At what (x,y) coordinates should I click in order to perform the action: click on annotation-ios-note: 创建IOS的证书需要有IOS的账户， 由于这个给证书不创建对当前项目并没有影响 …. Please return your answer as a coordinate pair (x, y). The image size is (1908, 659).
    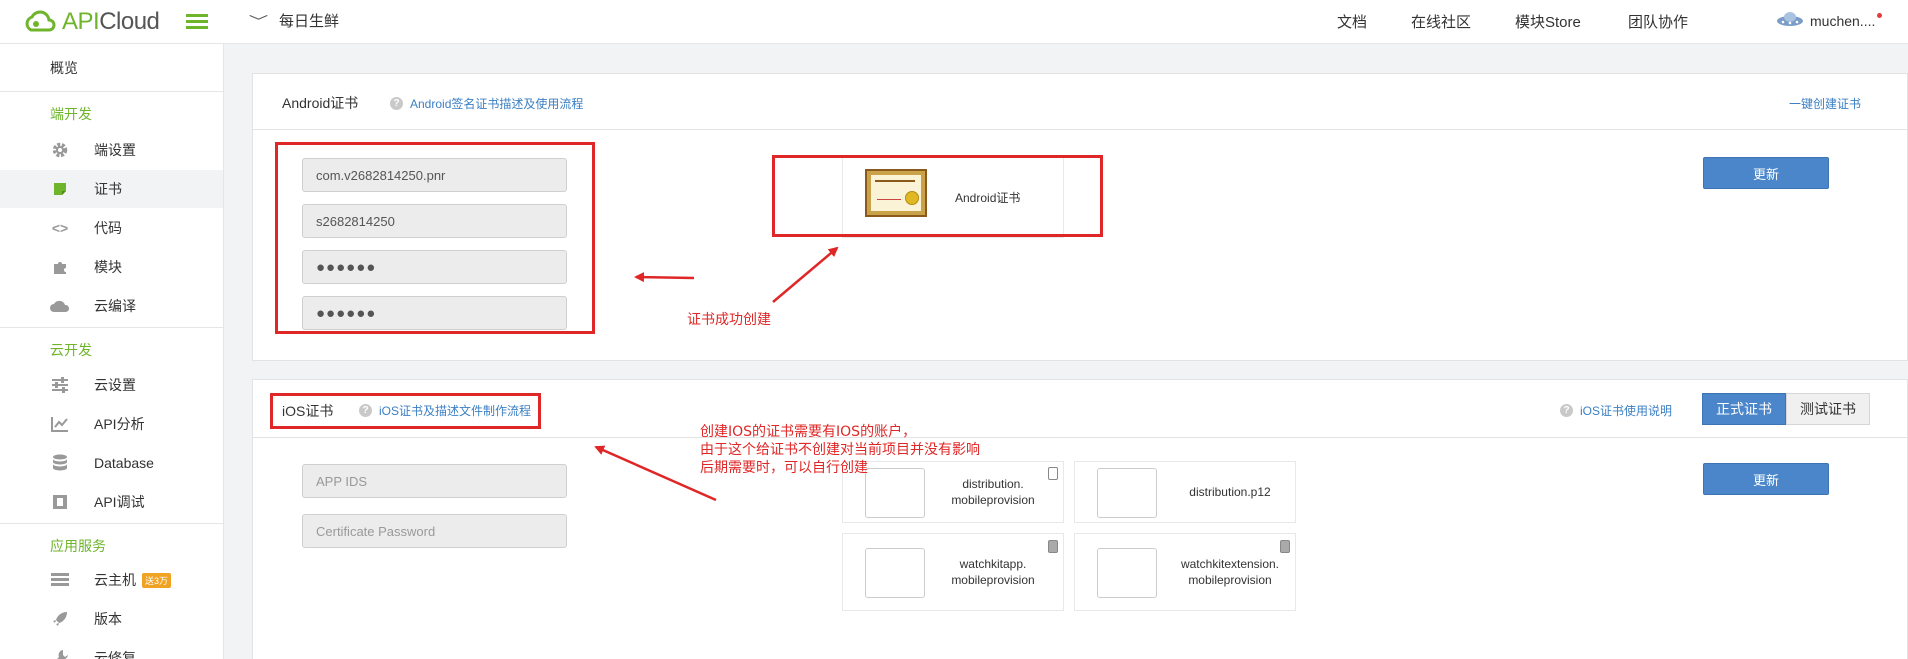
    Looking at the image, I should click on (840, 450).